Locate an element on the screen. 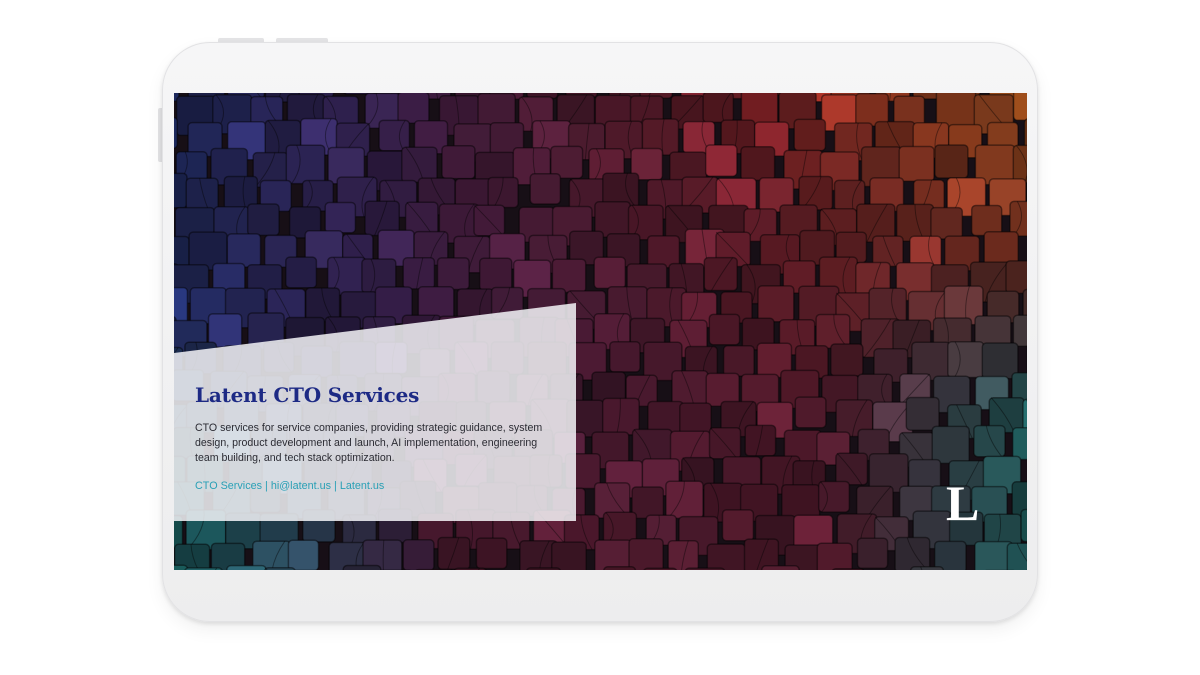 Image resolution: width=1200 pixels, height=675 pixels. link-email: hi@latent.us is located at coordinates (301, 486).